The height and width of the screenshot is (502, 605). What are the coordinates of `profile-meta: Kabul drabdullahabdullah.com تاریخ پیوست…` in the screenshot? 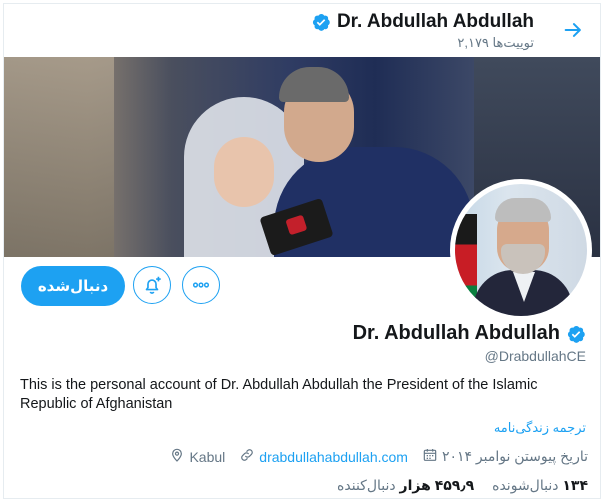 It's located at (378, 456).